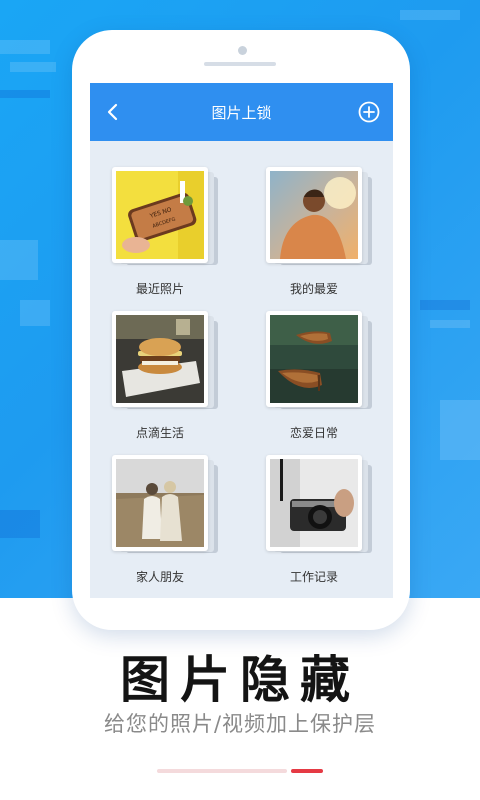 This screenshot has height=800, width=480. Describe the element at coordinates (240, 680) in the screenshot. I see `promo-title: 图片隐藏` at that location.